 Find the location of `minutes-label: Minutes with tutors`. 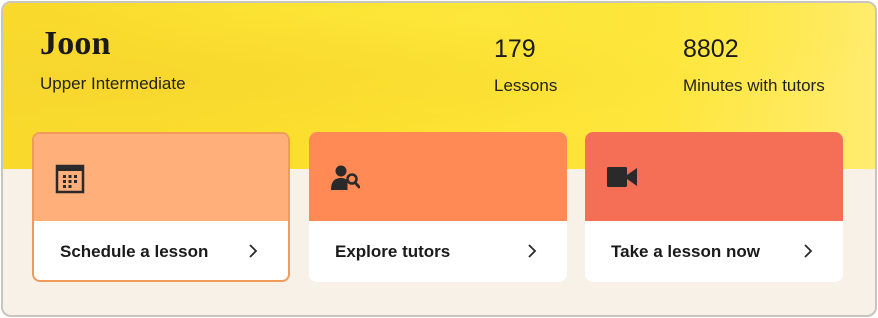

minutes-label: Minutes with tutors is located at coordinates (754, 85).